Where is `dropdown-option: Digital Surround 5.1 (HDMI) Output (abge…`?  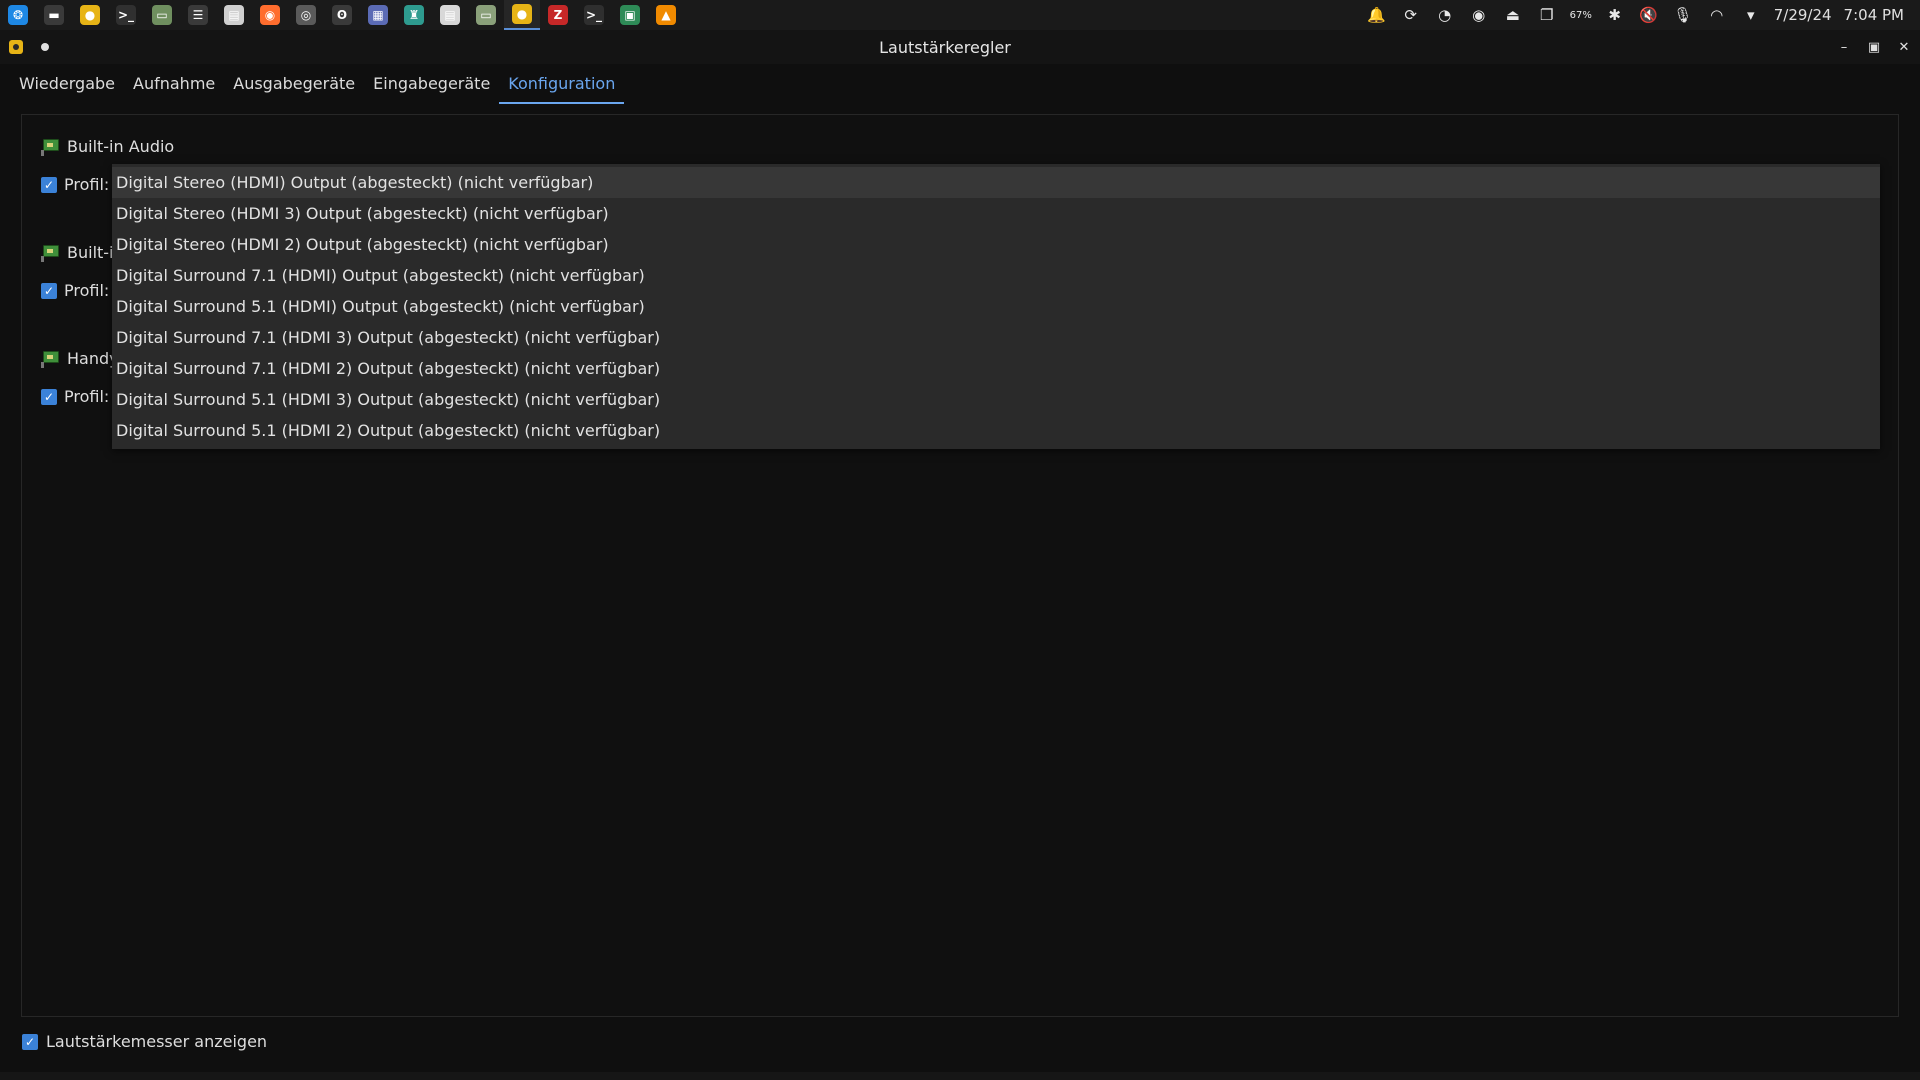
dropdown-option: Digital Surround 5.1 (HDMI) Output (abge… is located at coordinates (996, 306).